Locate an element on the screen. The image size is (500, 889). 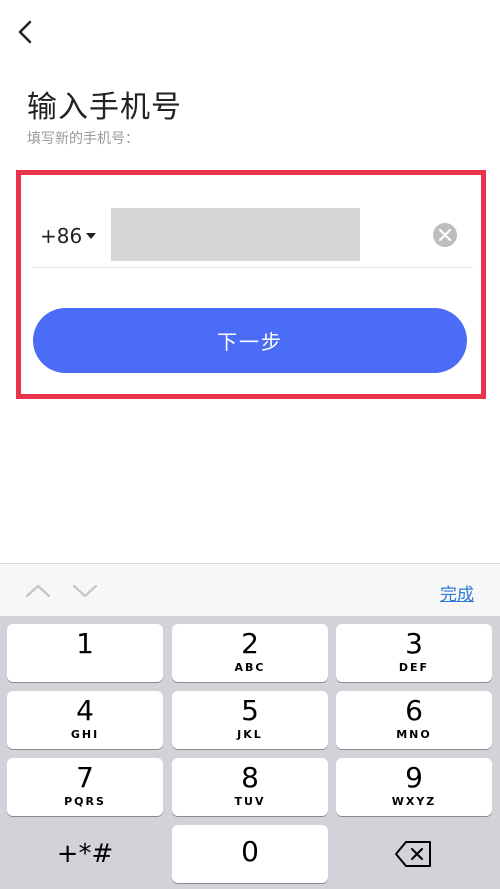
key-5: 5 JKL is located at coordinates (250, 720).